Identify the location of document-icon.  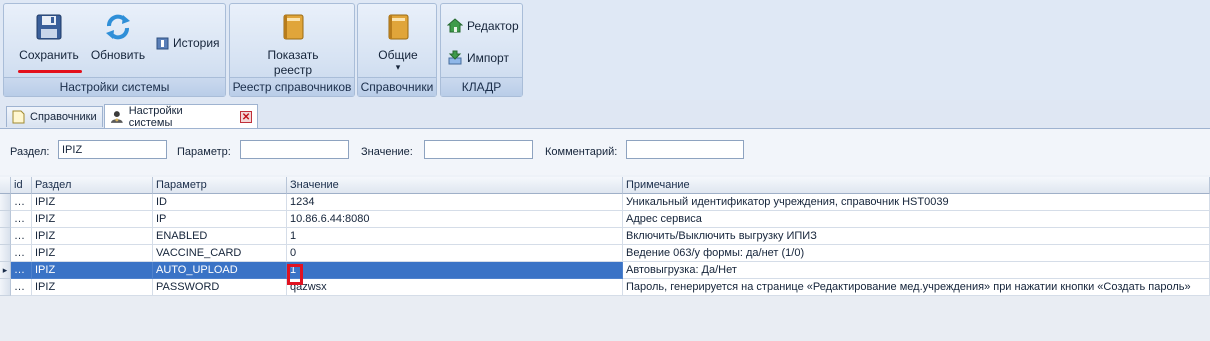
(18, 117).